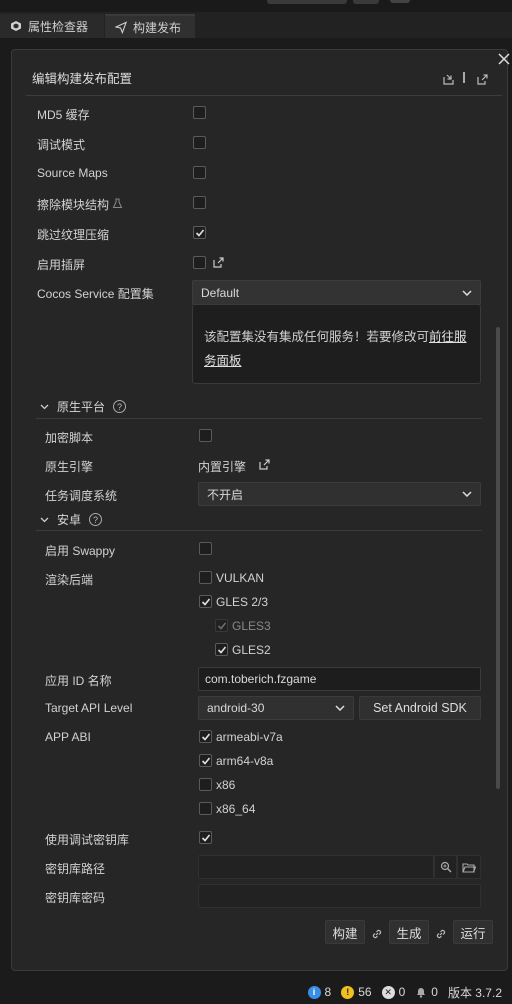 This screenshot has width=512, height=1004. I want to click on close-icon, so click(504, 61).